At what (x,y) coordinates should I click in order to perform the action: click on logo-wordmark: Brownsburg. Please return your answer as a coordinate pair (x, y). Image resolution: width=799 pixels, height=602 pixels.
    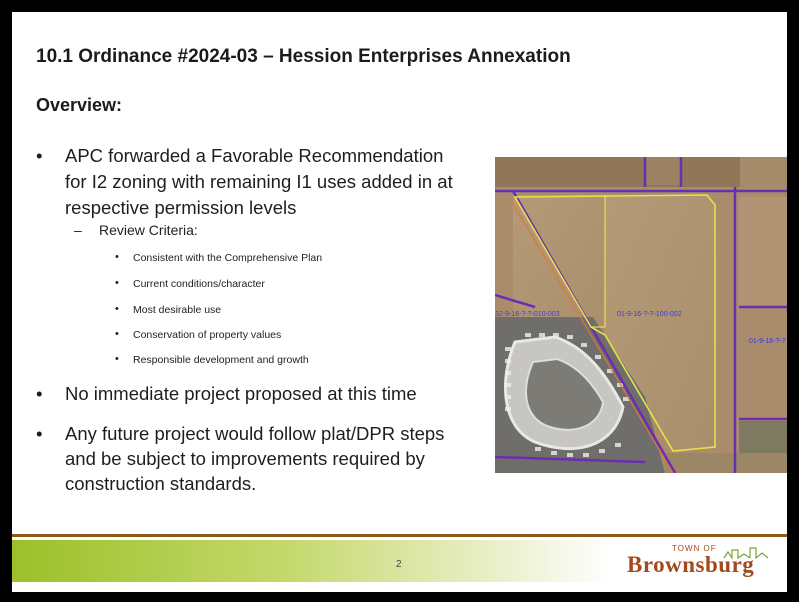
    Looking at the image, I should click on (691, 564).